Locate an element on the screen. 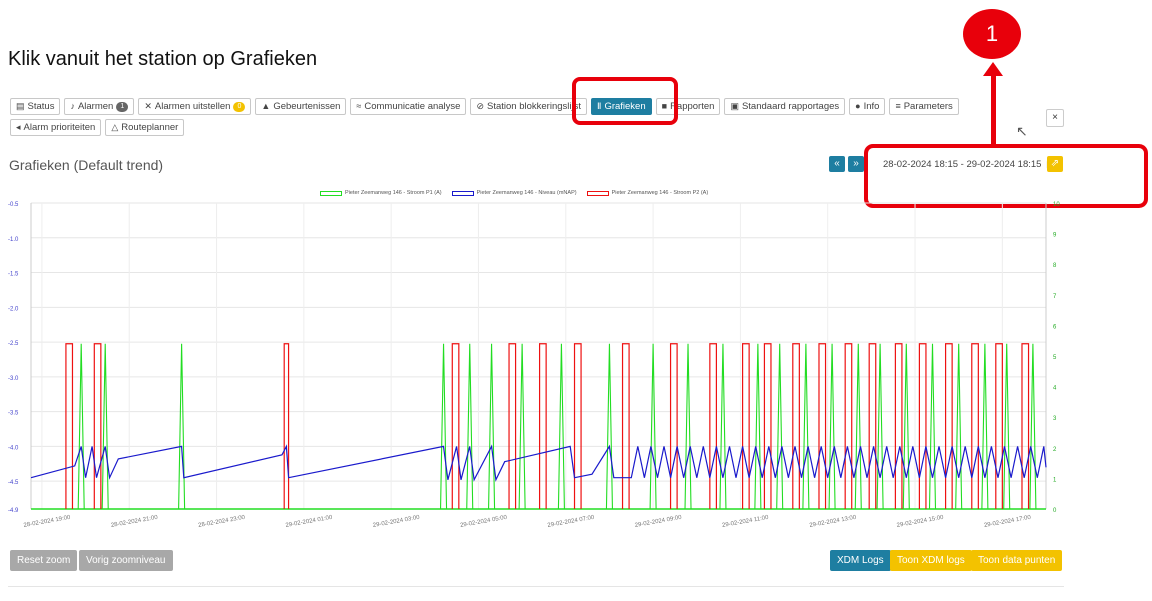 The height and width of the screenshot is (601, 1152). tab-alarmen: ♪ Alarmen 1 is located at coordinates (99, 106).